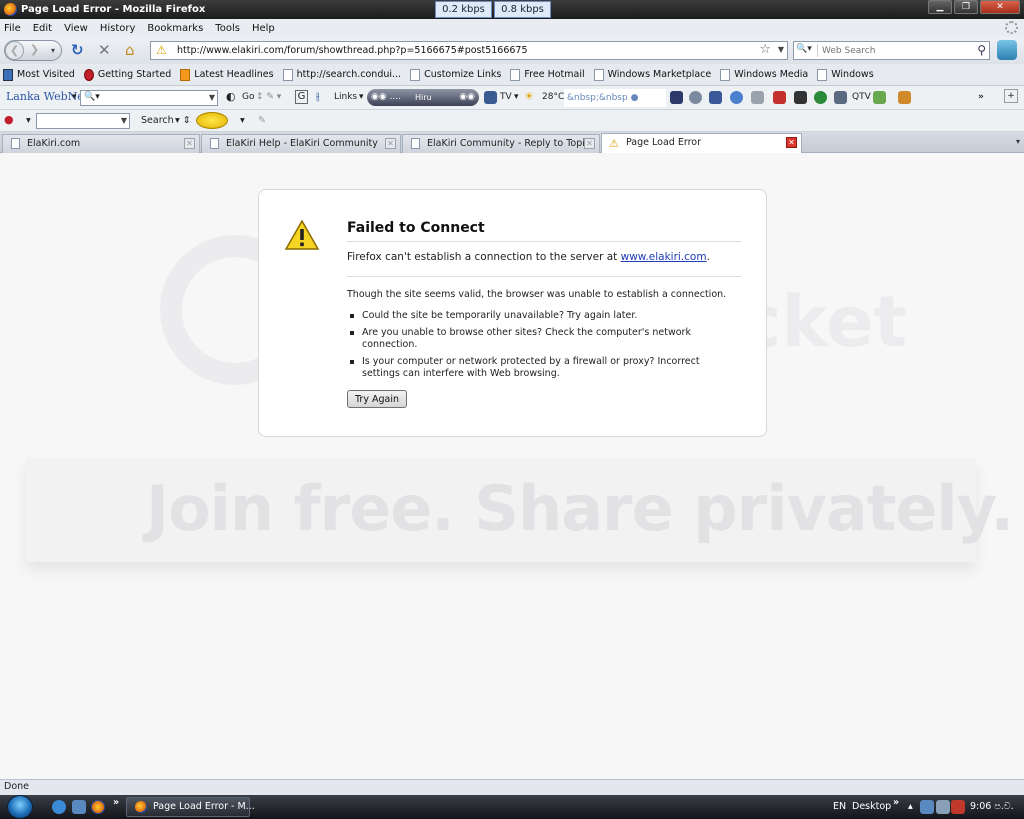 The height and width of the screenshot is (819, 1024). Describe the element at coordinates (904, 97) in the screenshot. I see `package-icon` at that location.